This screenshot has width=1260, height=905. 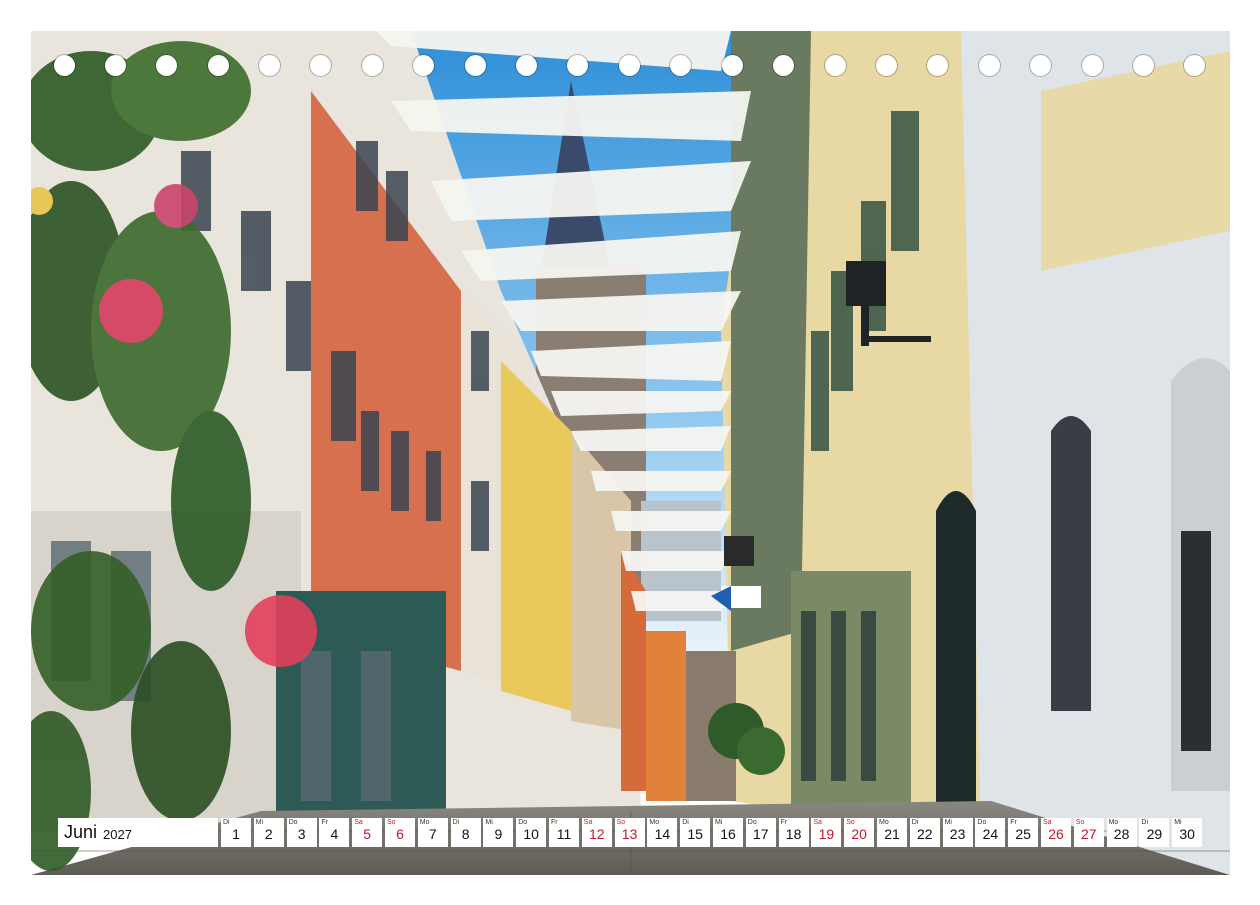 I want to click on day-number: 24, so click(x=990, y=834).